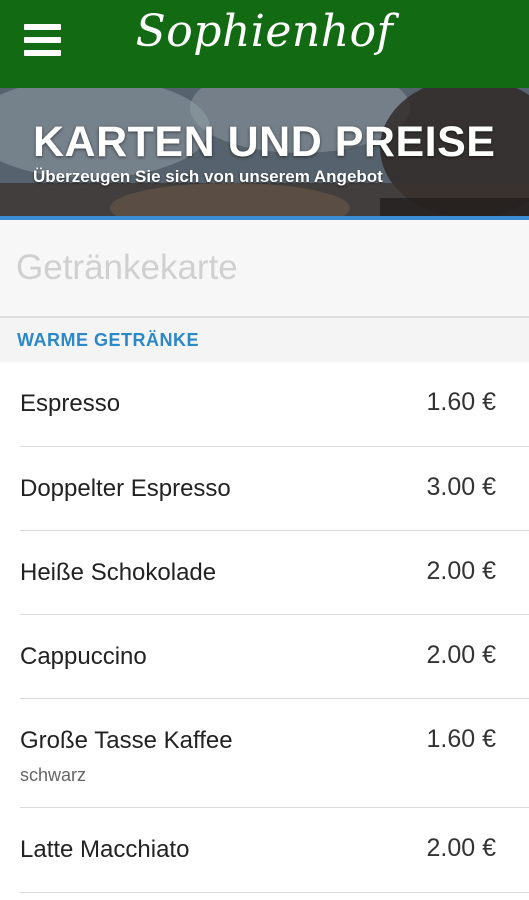 The image size is (529, 900). What do you see at coordinates (118, 572) in the screenshot?
I see `menu-item-name: Heiße Schokolade` at bounding box center [118, 572].